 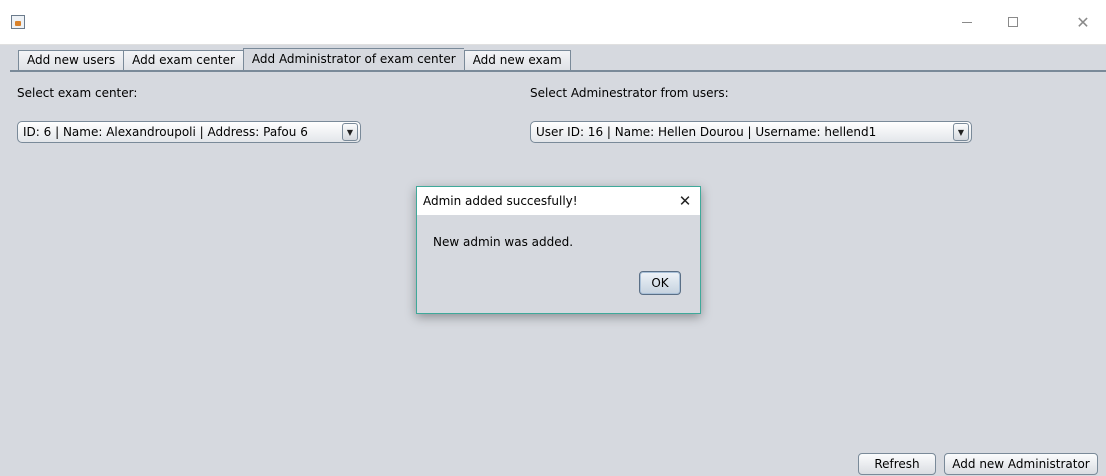 What do you see at coordinates (660, 283) in the screenshot?
I see `ok-button: OK` at bounding box center [660, 283].